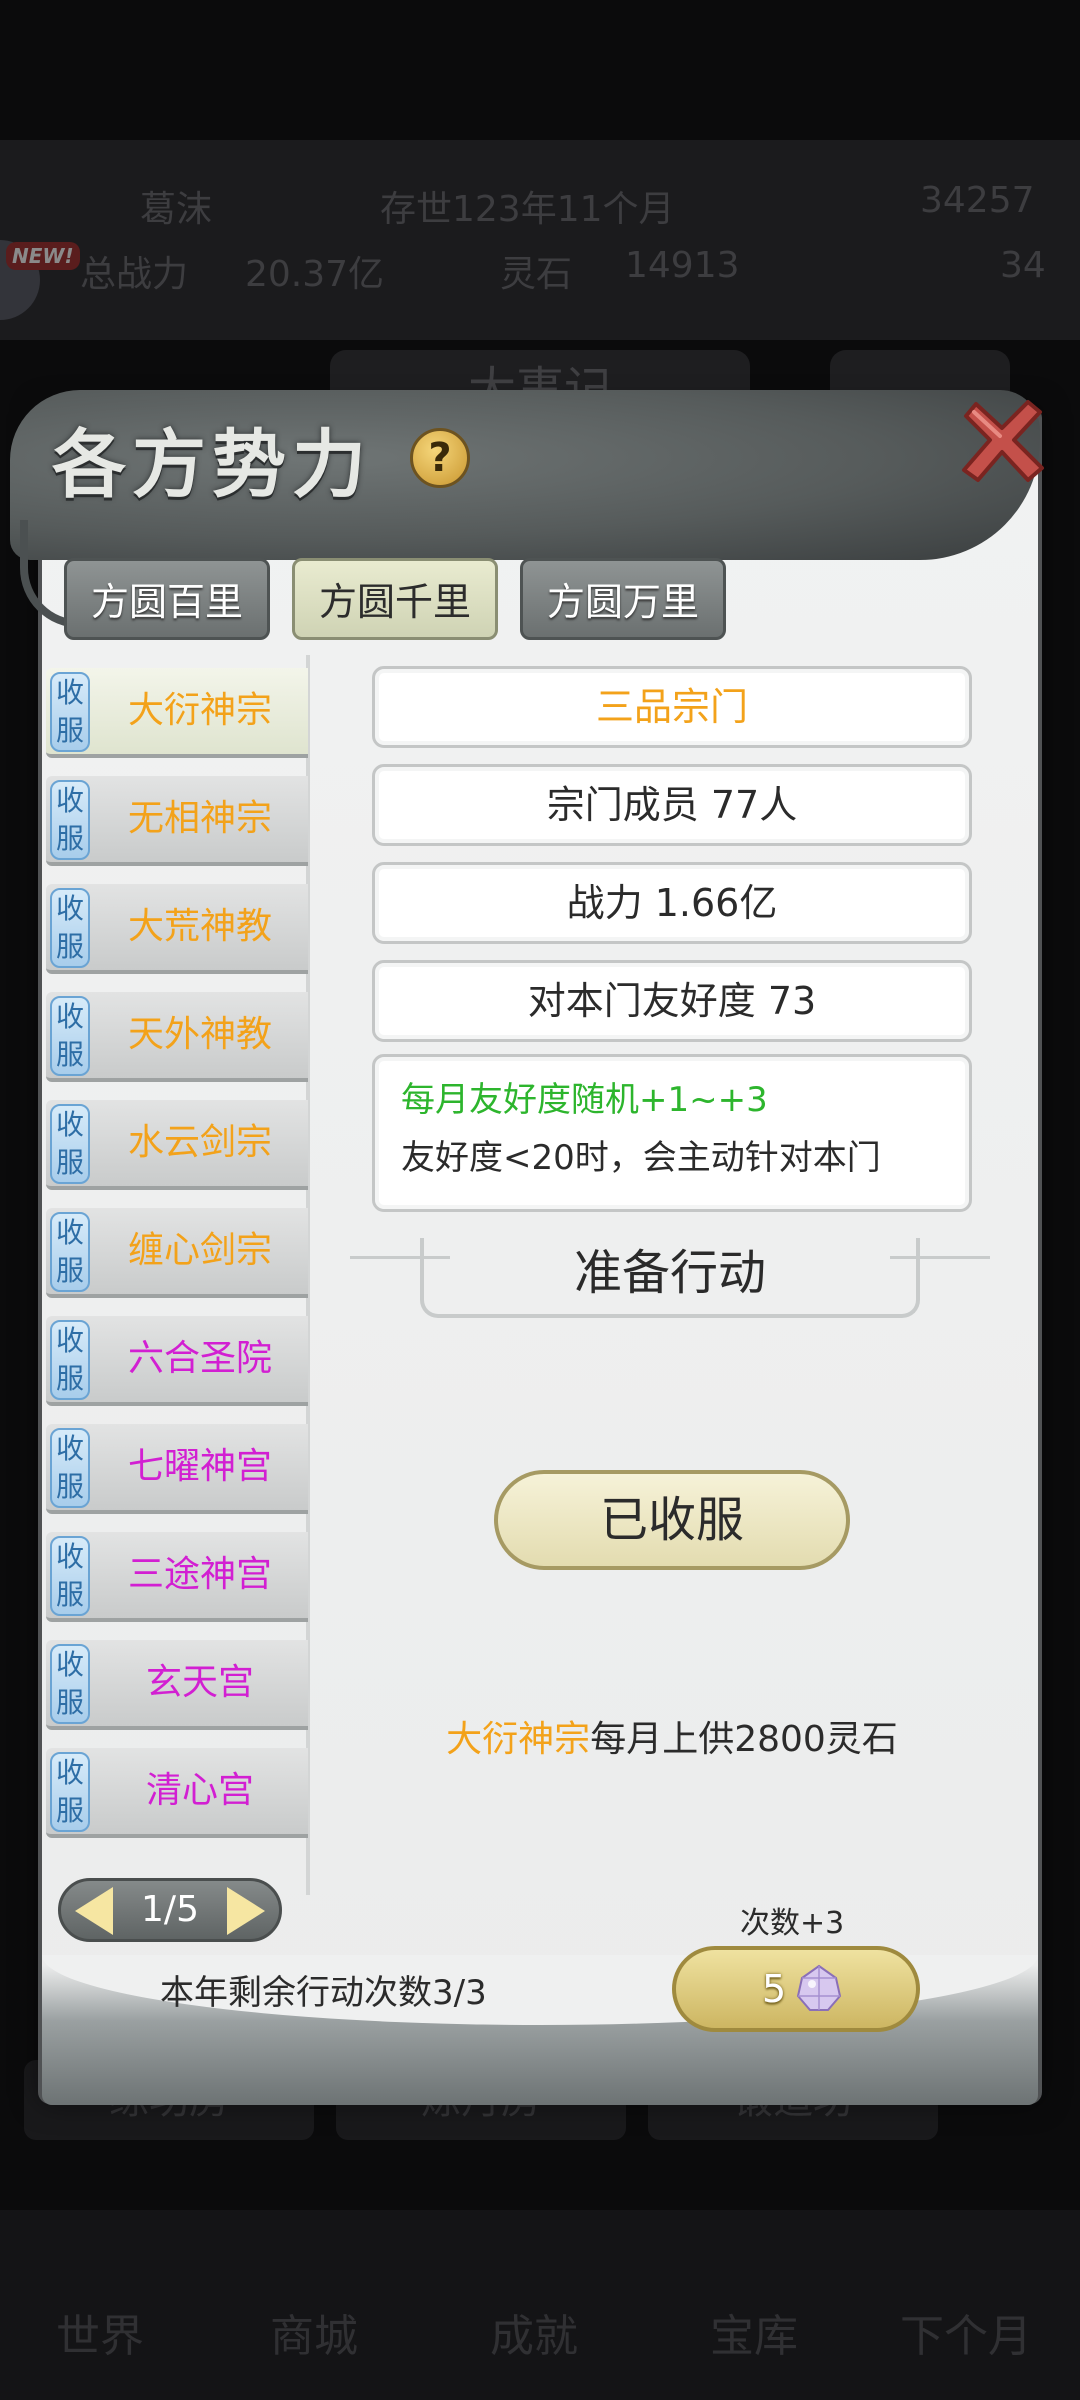 This screenshot has height=2400, width=1080. What do you see at coordinates (199, 1034) in the screenshot?
I see `sect-name: 天外神教` at bounding box center [199, 1034].